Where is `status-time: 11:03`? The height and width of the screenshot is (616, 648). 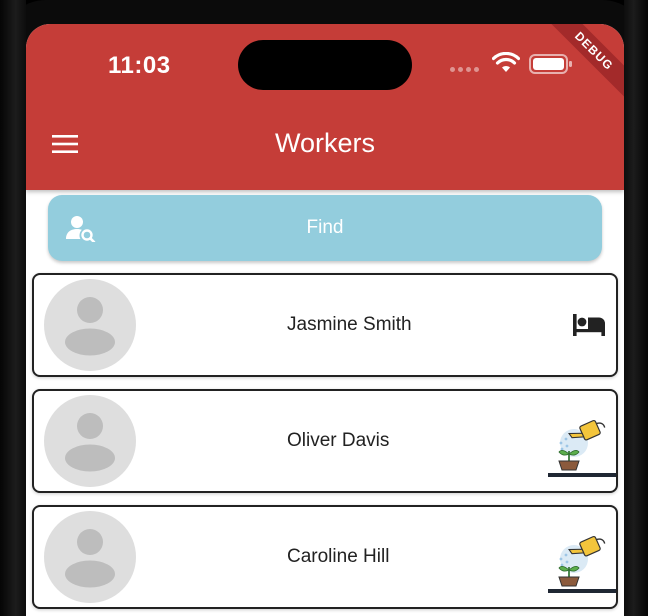
status-time: 11:03 is located at coordinates (139, 65).